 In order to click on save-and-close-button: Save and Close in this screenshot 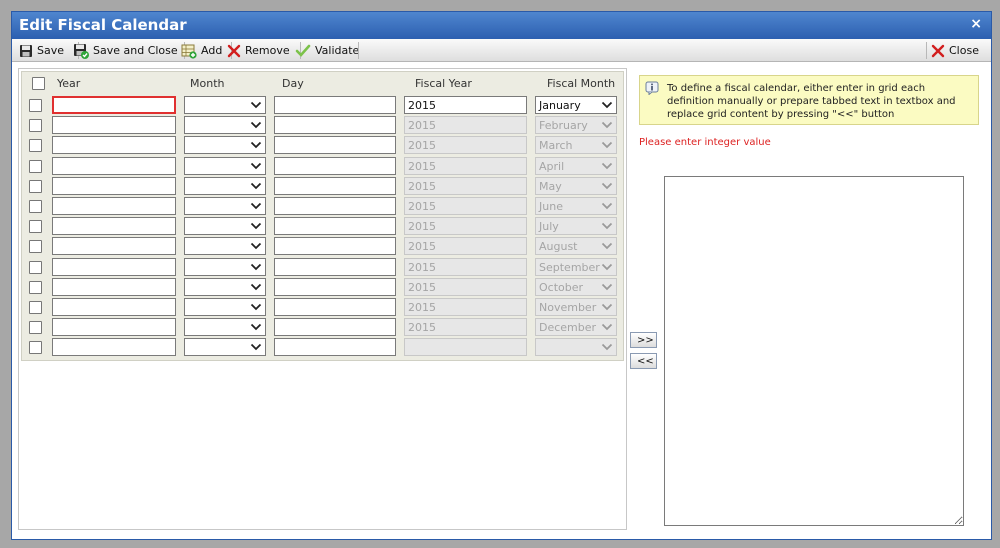, I will do `click(126, 50)`.